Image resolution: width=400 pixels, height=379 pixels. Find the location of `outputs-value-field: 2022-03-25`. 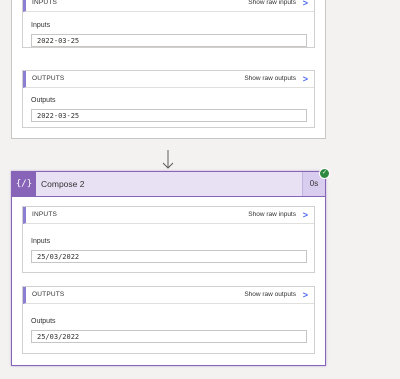

outputs-value-field: 2022-03-25 is located at coordinates (169, 115).